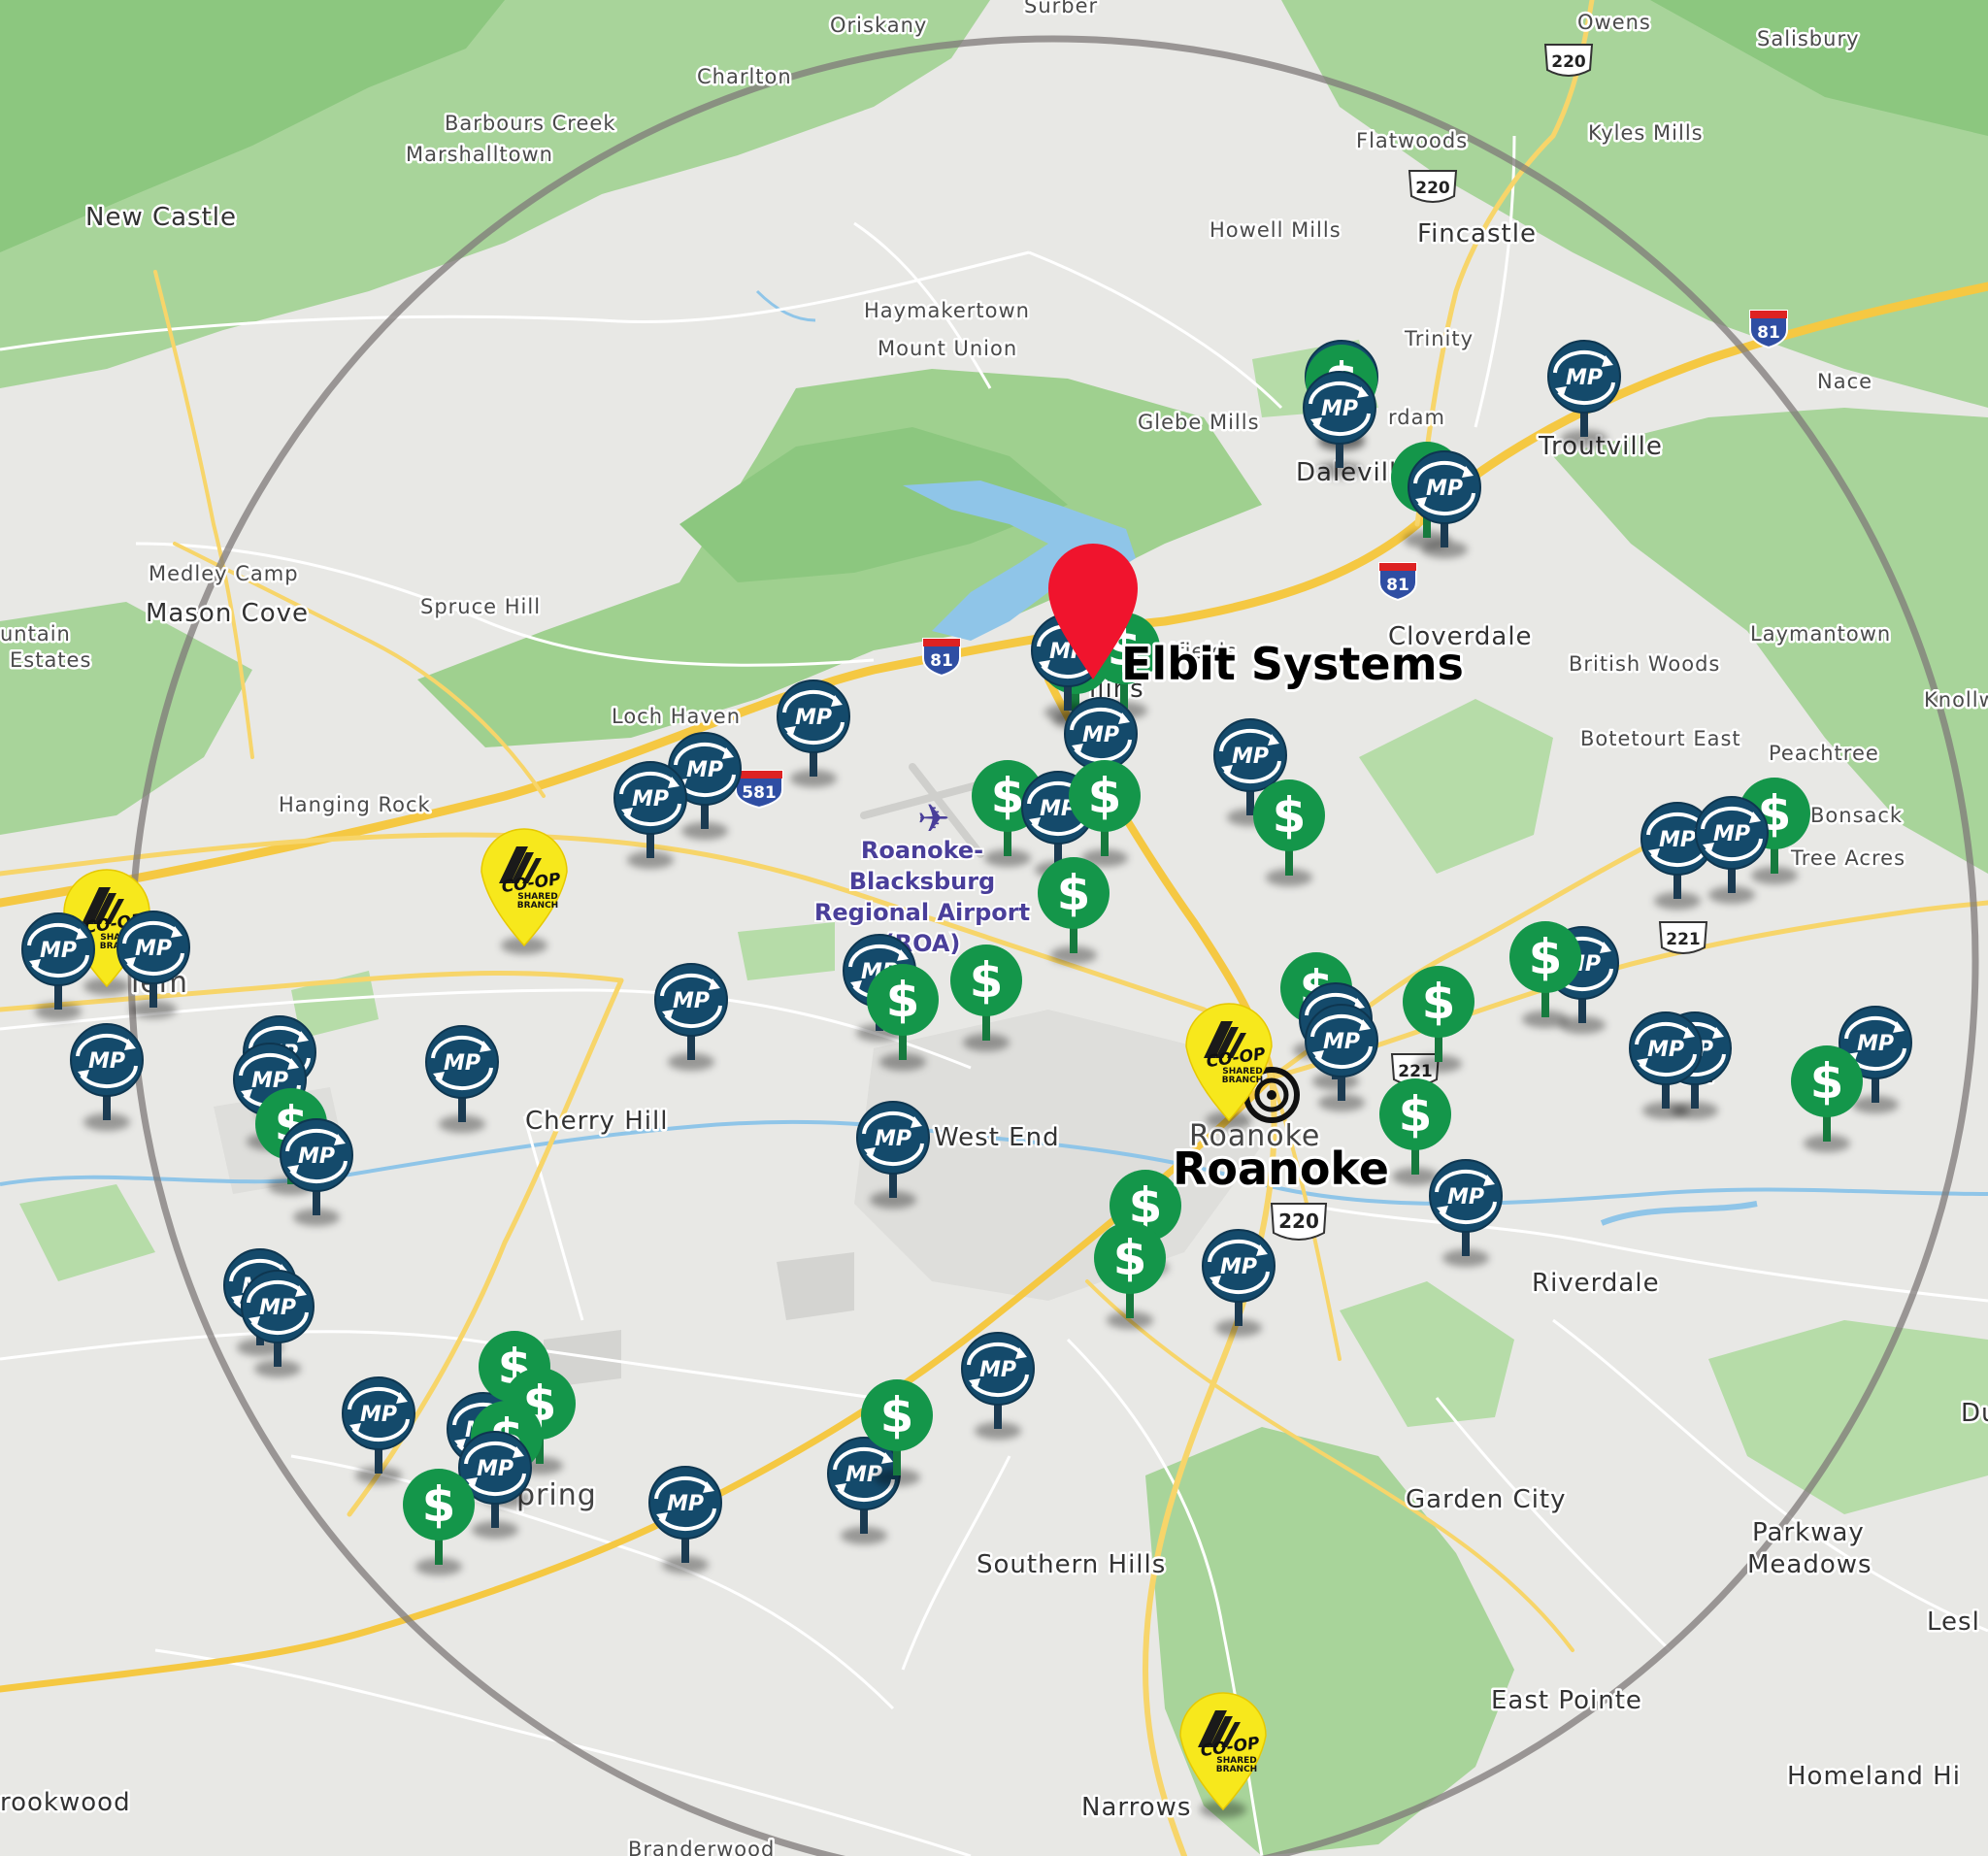  Describe the element at coordinates (1614, 22) in the screenshot. I see `place-owens: Owens` at that location.